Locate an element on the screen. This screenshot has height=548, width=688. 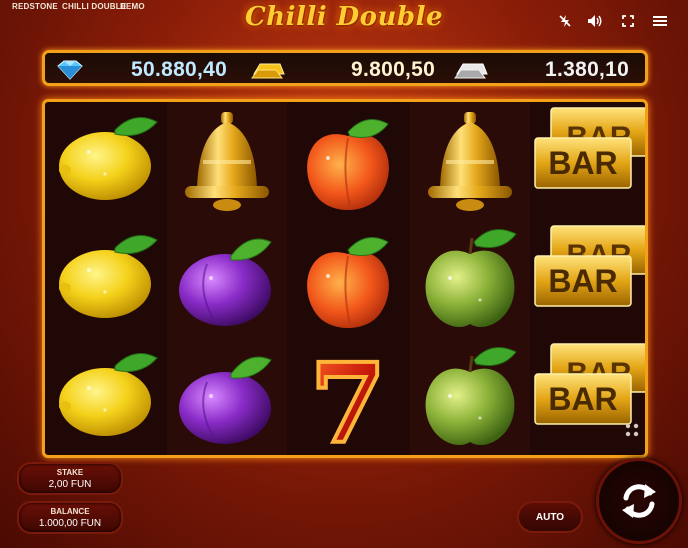
diamond-icon is located at coordinates (70, 70).